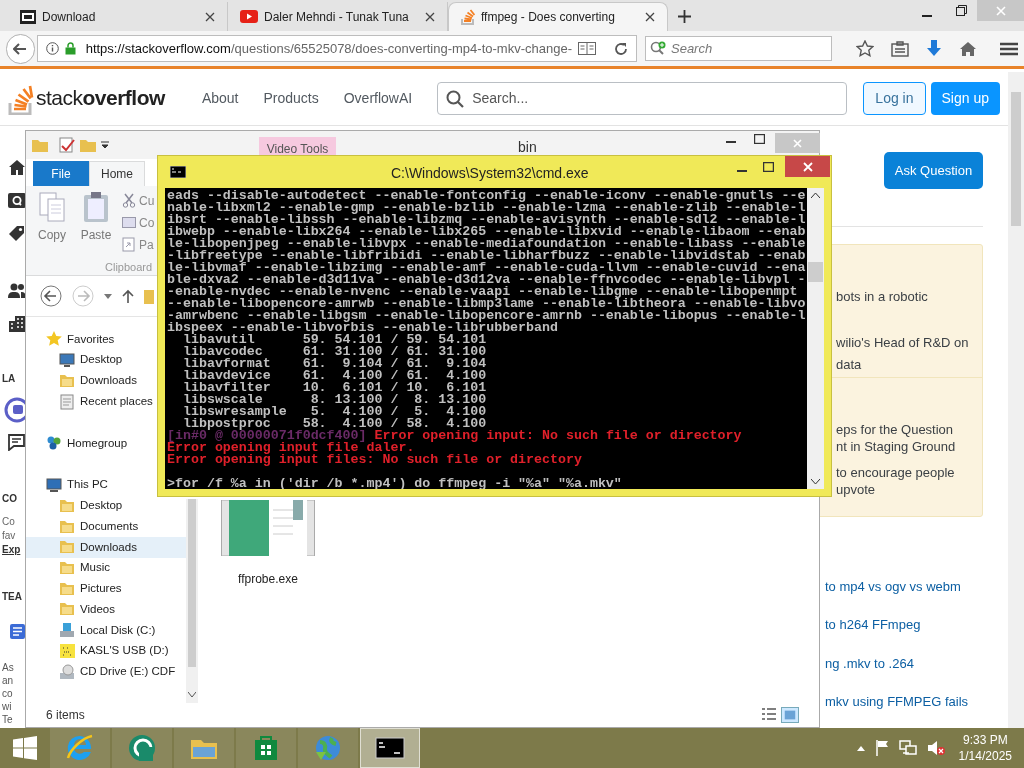 The height and width of the screenshot is (768, 1024). What do you see at coordinates (15, 410) in the screenshot?
I see `collective-icon` at bounding box center [15, 410].